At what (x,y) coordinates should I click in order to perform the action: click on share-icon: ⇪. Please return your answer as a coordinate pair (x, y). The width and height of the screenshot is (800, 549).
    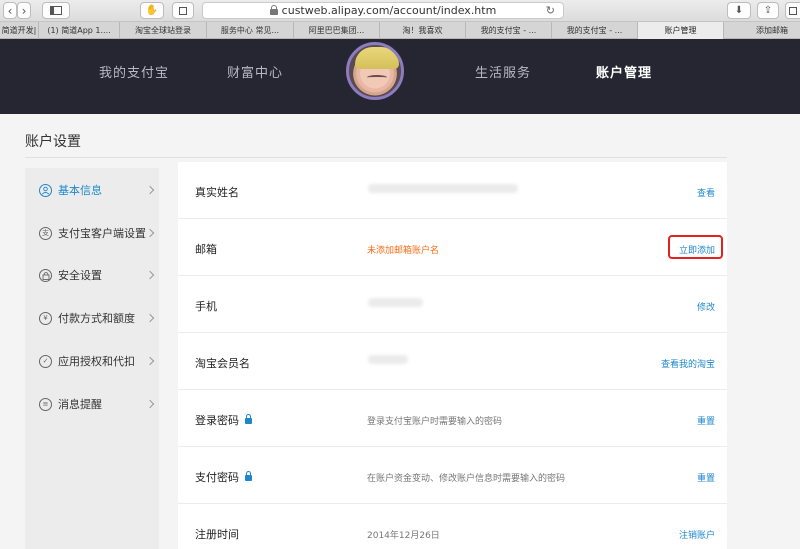
    Looking at the image, I should click on (768, 10).